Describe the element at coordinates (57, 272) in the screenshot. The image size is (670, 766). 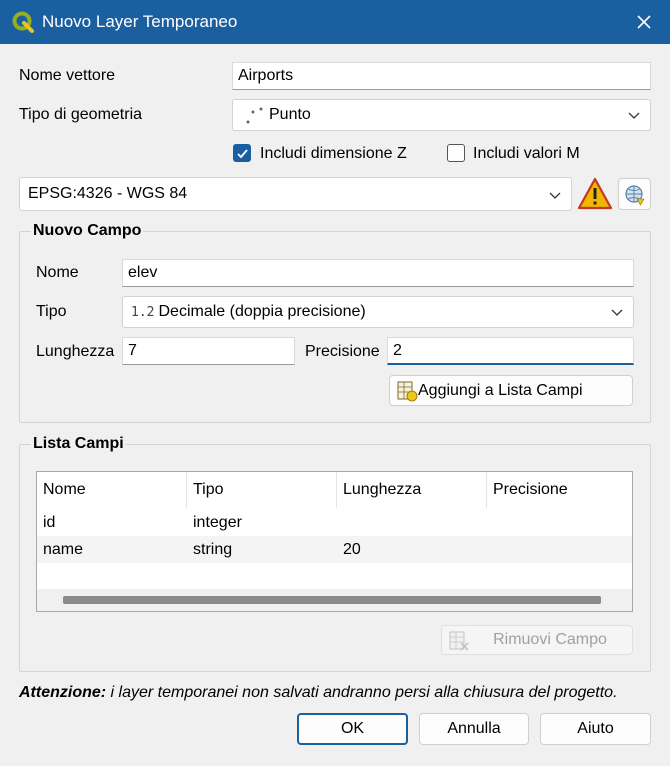
I see `field-name-label: Nome` at that location.